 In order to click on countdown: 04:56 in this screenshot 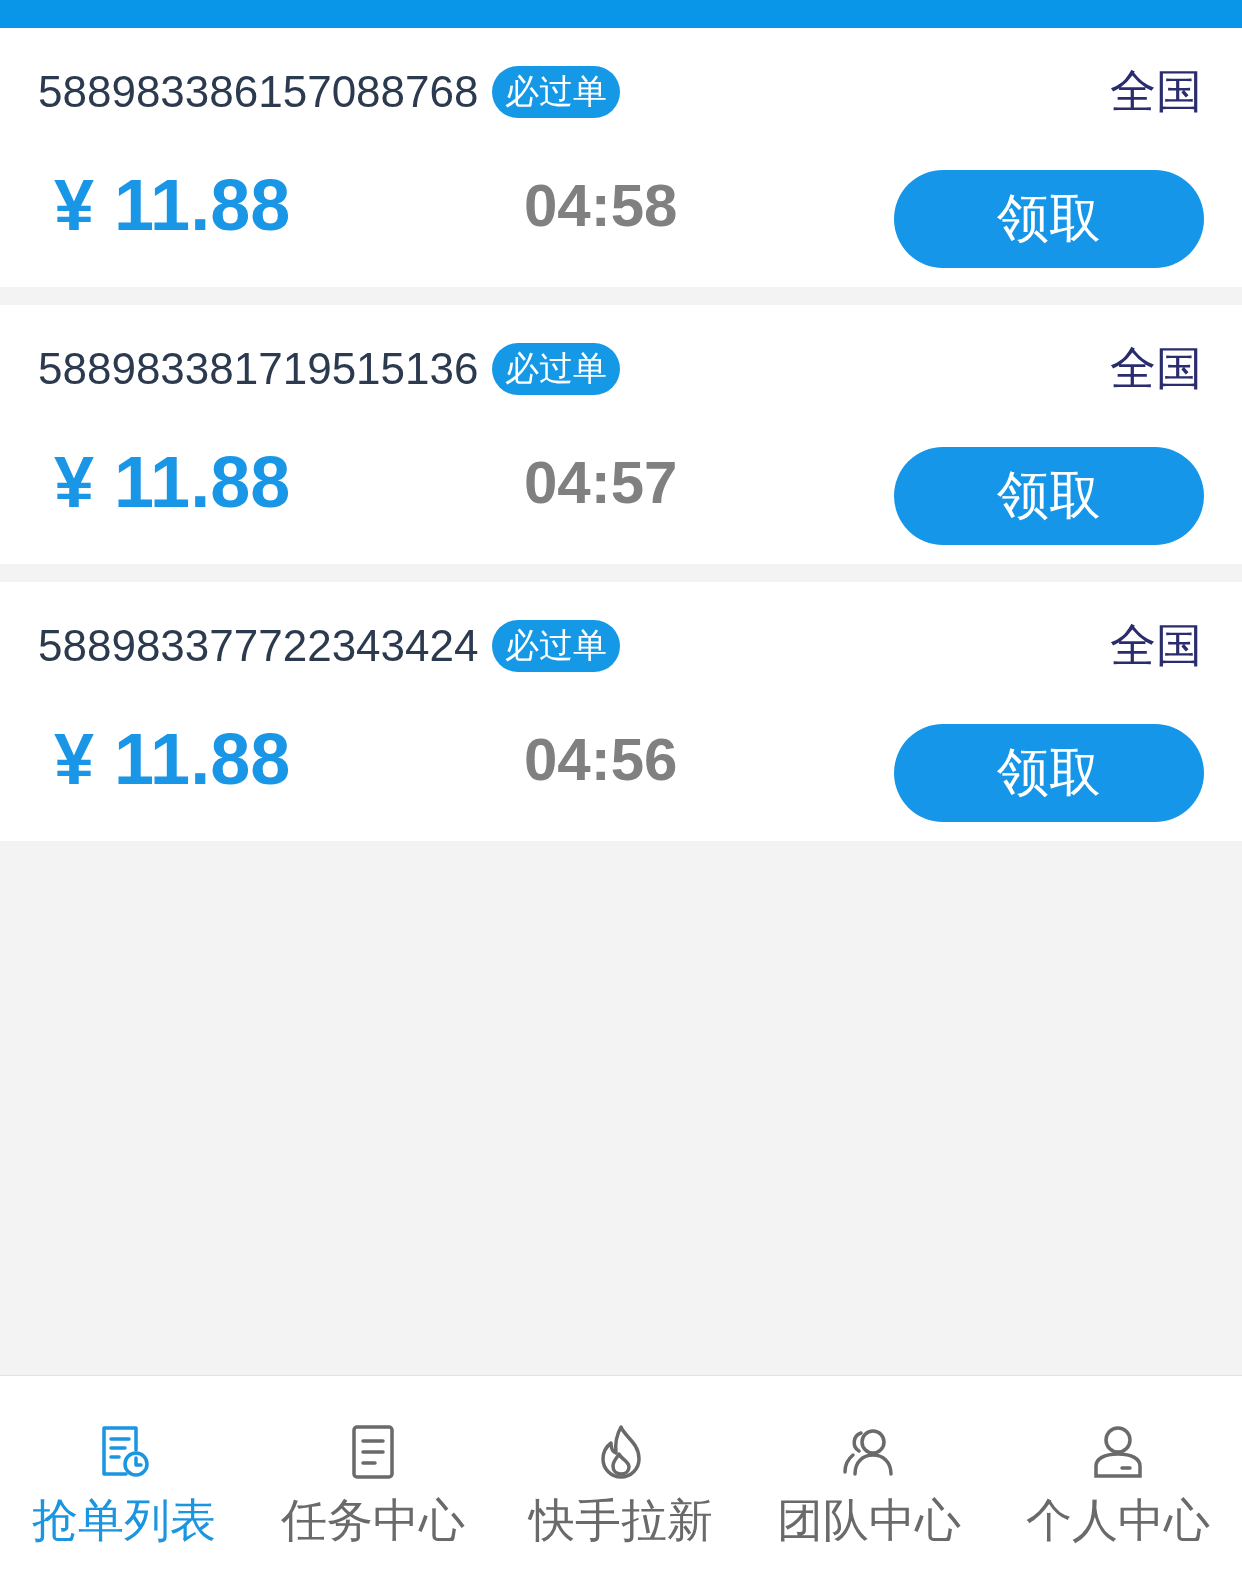, I will do `click(601, 759)`.